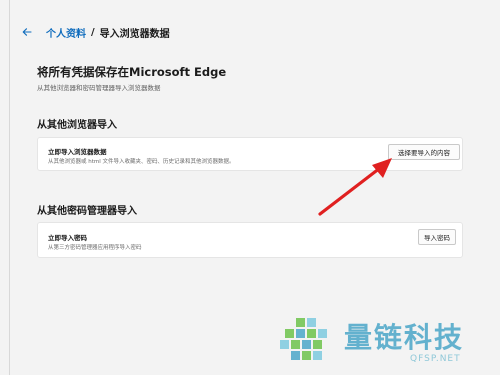 The height and width of the screenshot is (375, 500). What do you see at coordinates (132, 72) in the screenshot?
I see `page-title: 将所有凭据保存在Microsoft Edge` at bounding box center [132, 72].